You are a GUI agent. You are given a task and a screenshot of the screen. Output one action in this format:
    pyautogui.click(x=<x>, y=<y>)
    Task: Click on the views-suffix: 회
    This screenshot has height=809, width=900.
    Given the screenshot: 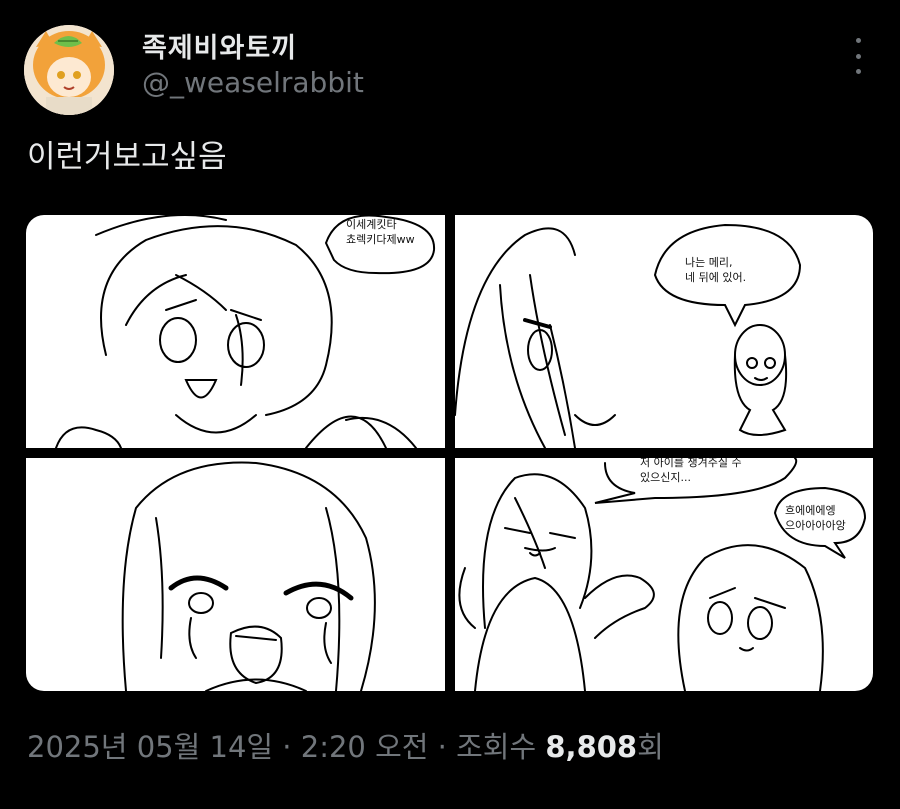 What is the action you would take?
    pyautogui.click(x=650, y=747)
    